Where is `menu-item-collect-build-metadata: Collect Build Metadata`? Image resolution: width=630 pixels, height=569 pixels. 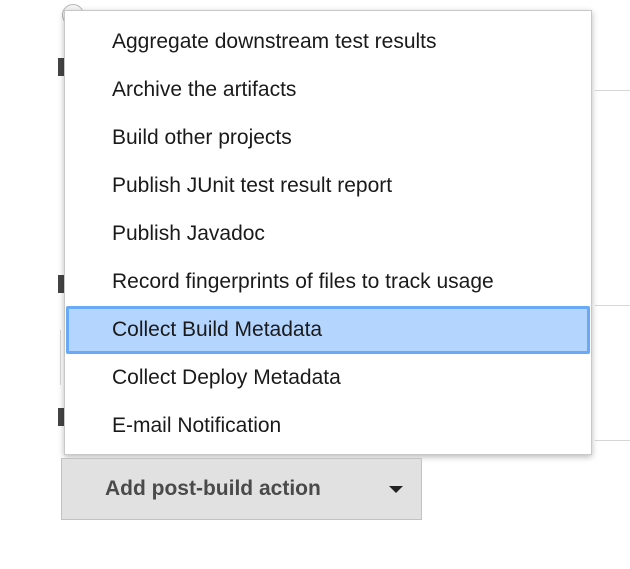 menu-item-collect-build-metadata: Collect Build Metadata is located at coordinates (328, 330).